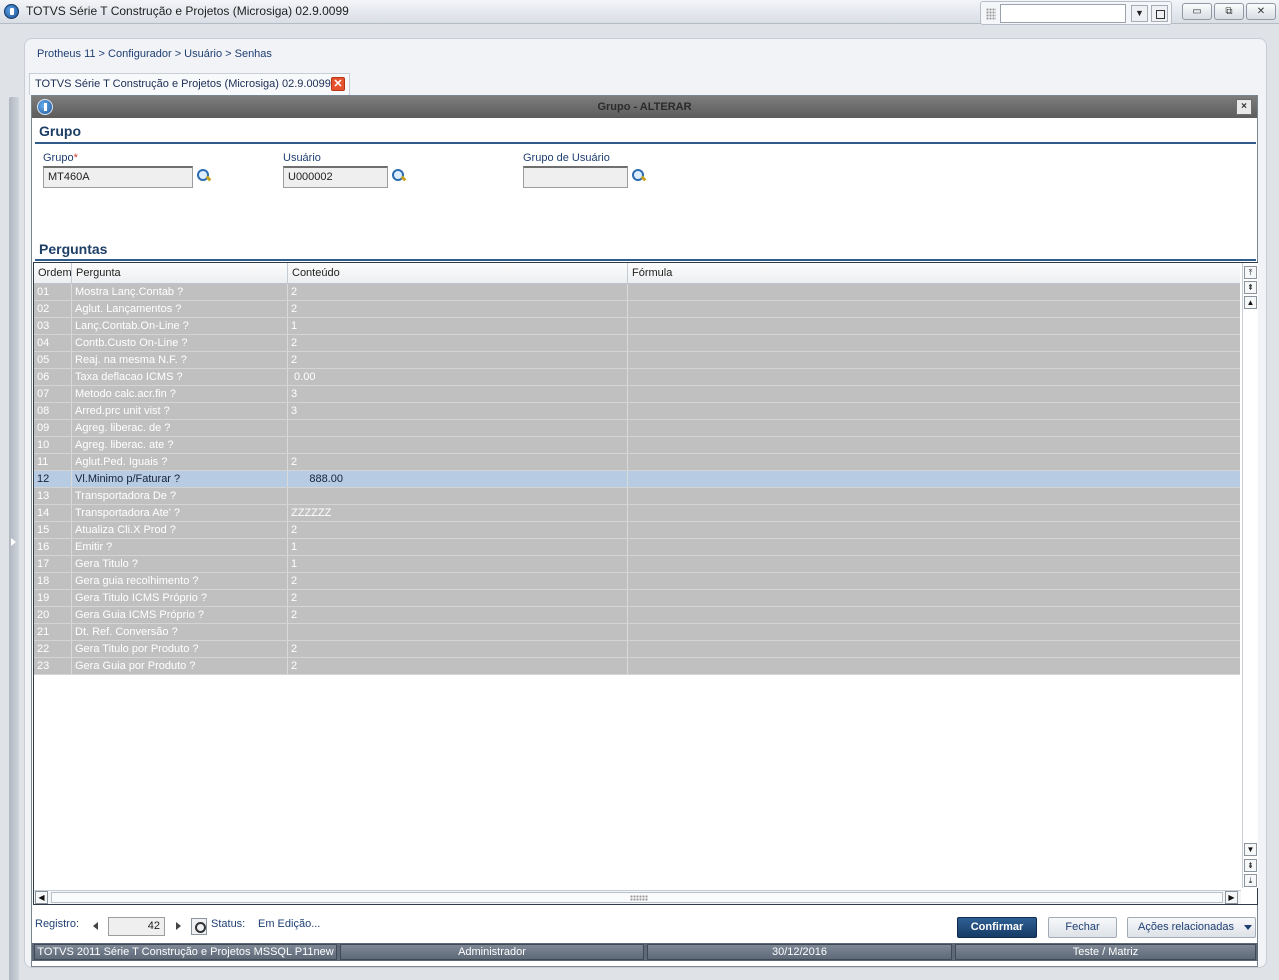 Image resolution: width=1279 pixels, height=980 pixels. Describe the element at coordinates (178, 926) in the screenshot. I see `next-record-icon` at that location.